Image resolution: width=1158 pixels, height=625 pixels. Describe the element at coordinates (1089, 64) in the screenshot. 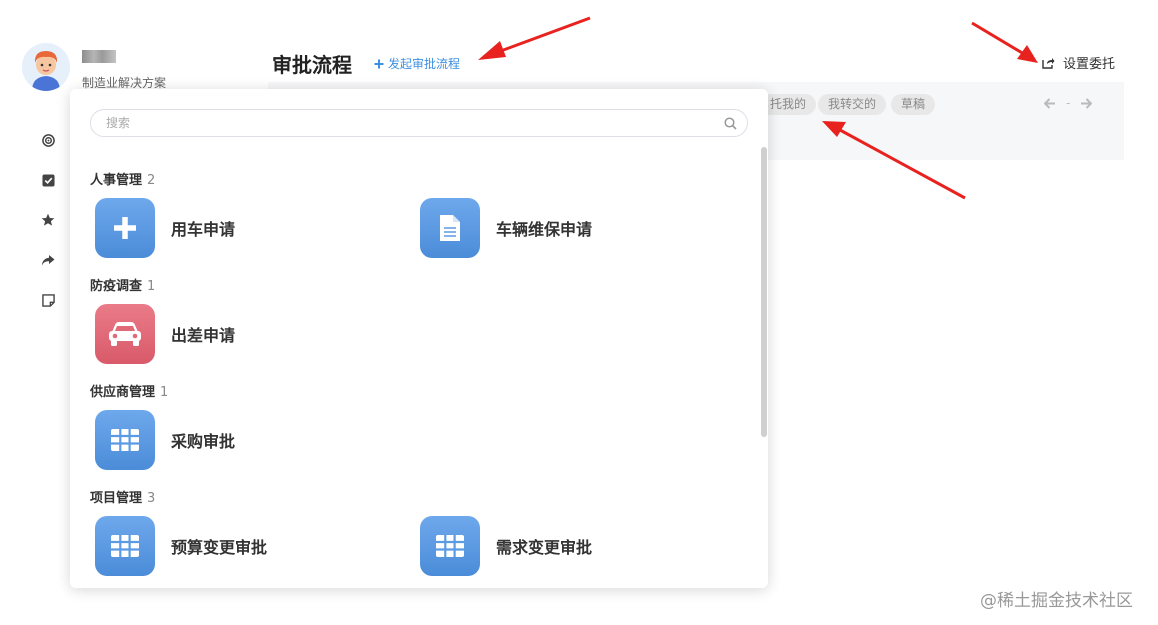

I see `set-delegate-label: 设置委托` at that location.